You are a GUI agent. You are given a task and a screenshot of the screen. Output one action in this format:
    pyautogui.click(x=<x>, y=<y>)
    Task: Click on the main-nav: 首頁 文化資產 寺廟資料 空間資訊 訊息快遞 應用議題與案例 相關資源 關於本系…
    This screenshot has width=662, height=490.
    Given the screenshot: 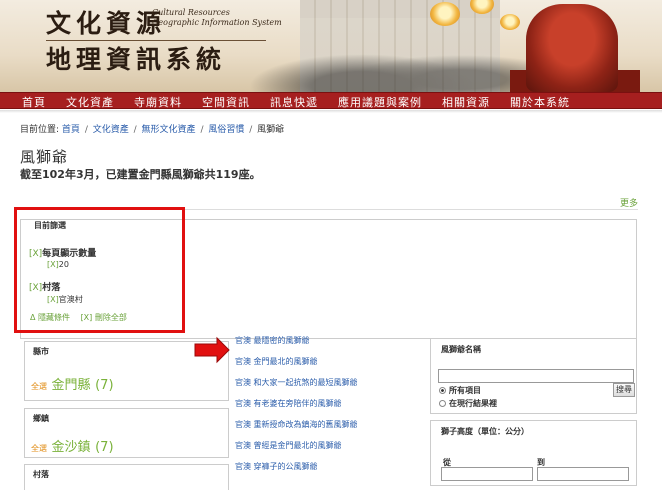 What is the action you would take?
    pyautogui.click(x=331, y=100)
    